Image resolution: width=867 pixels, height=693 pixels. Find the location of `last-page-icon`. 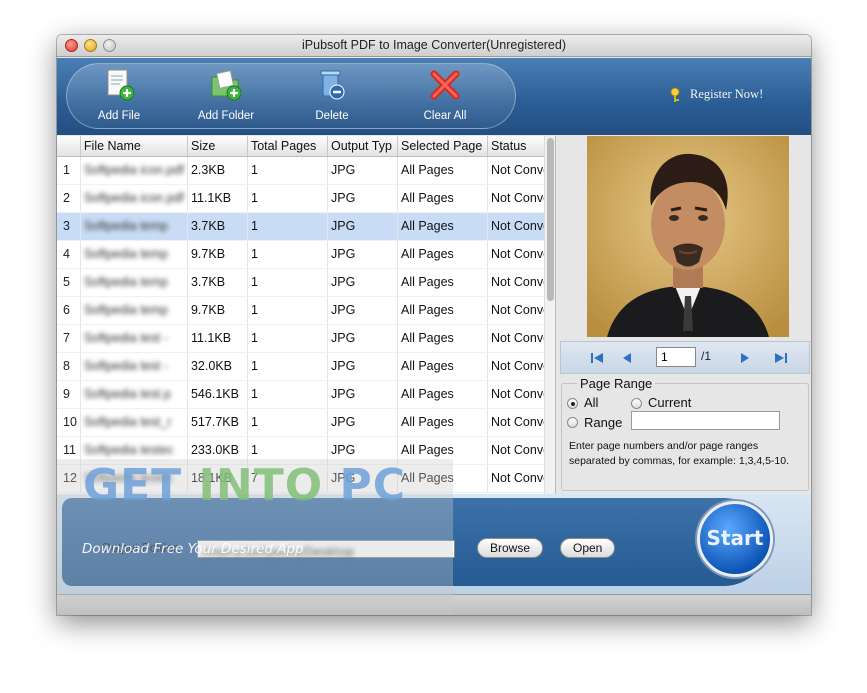

last-page-icon is located at coordinates (781, 358).